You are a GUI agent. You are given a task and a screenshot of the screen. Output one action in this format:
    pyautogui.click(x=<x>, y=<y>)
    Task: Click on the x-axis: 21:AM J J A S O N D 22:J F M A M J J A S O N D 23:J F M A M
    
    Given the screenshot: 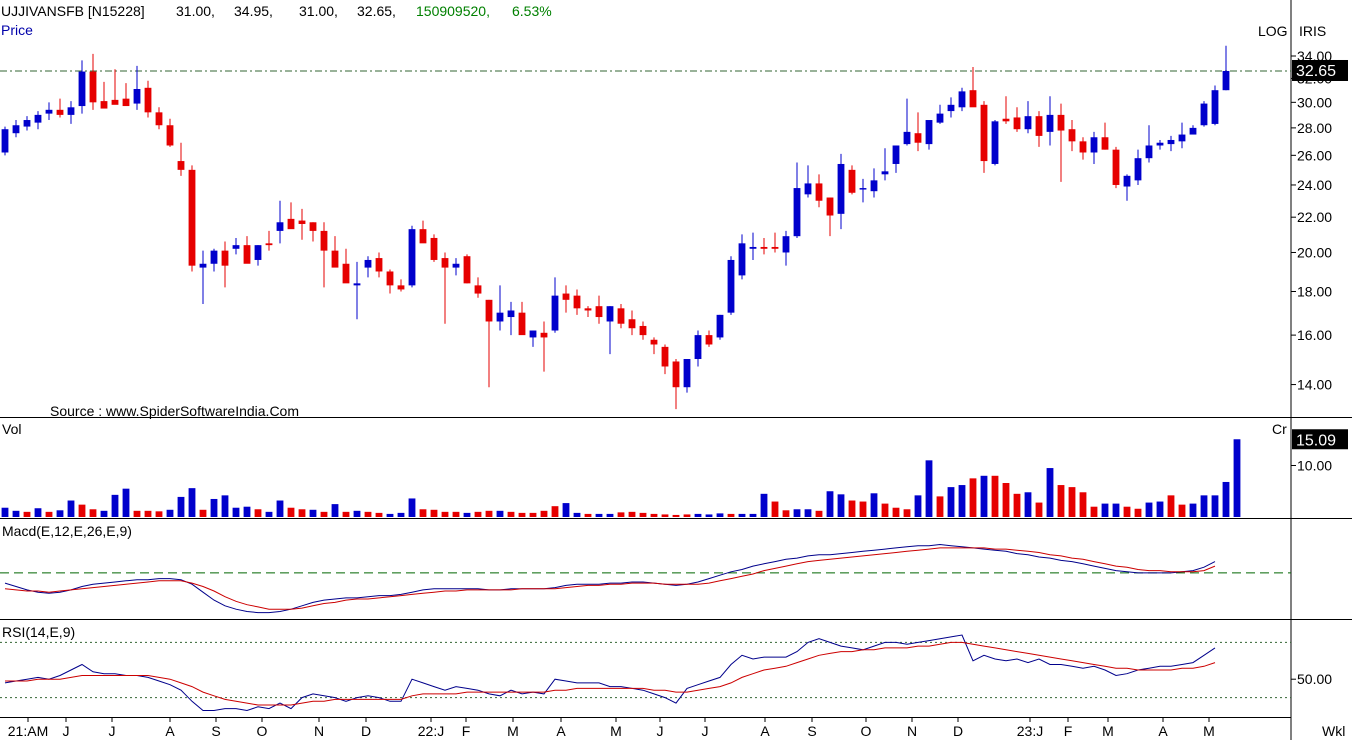 What is the action you would take?
    pyautogui.click(x=611, y=728)
    